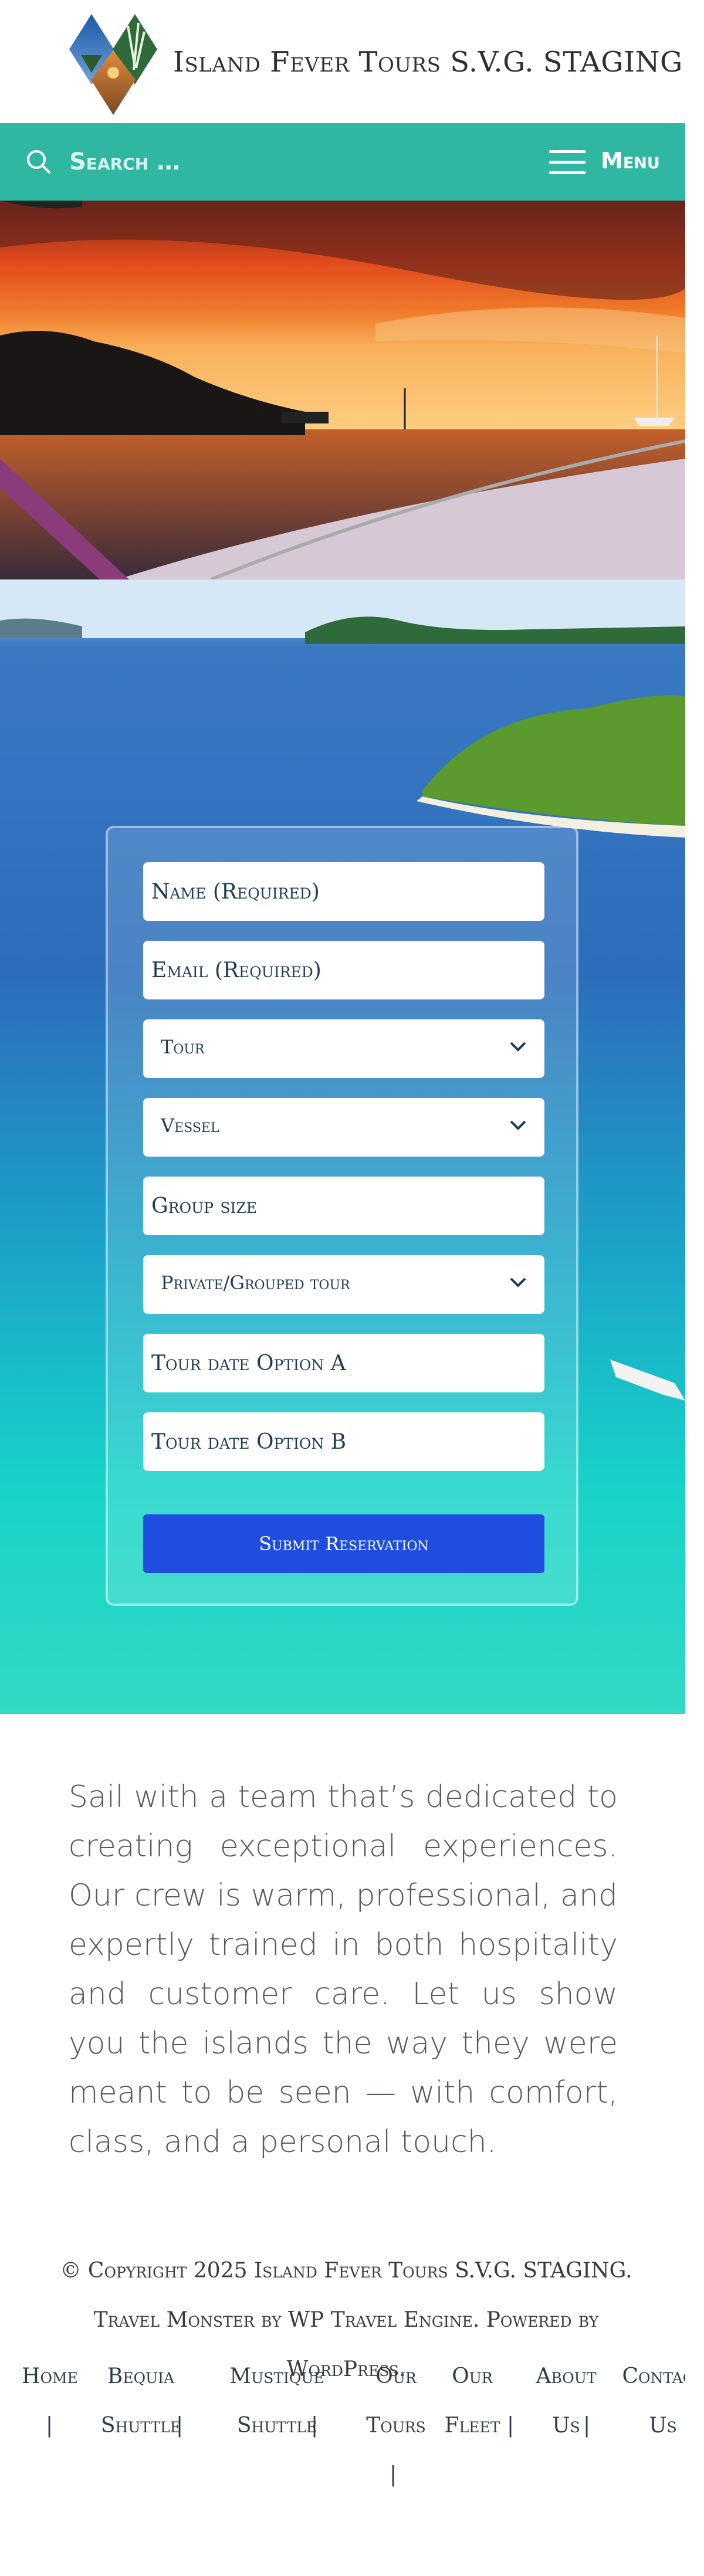 The height and width of the screenshot is (2576, 704). I want to click on site-header: Island Fever Tours S.V.G. STAGING, so click(352, 61).